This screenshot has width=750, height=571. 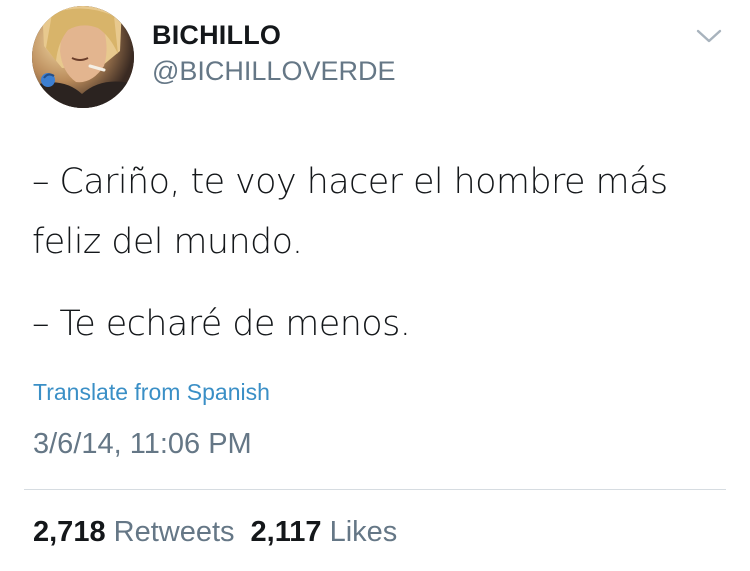 I want to click on chevron-down-icon, so click(x=709, y=36).